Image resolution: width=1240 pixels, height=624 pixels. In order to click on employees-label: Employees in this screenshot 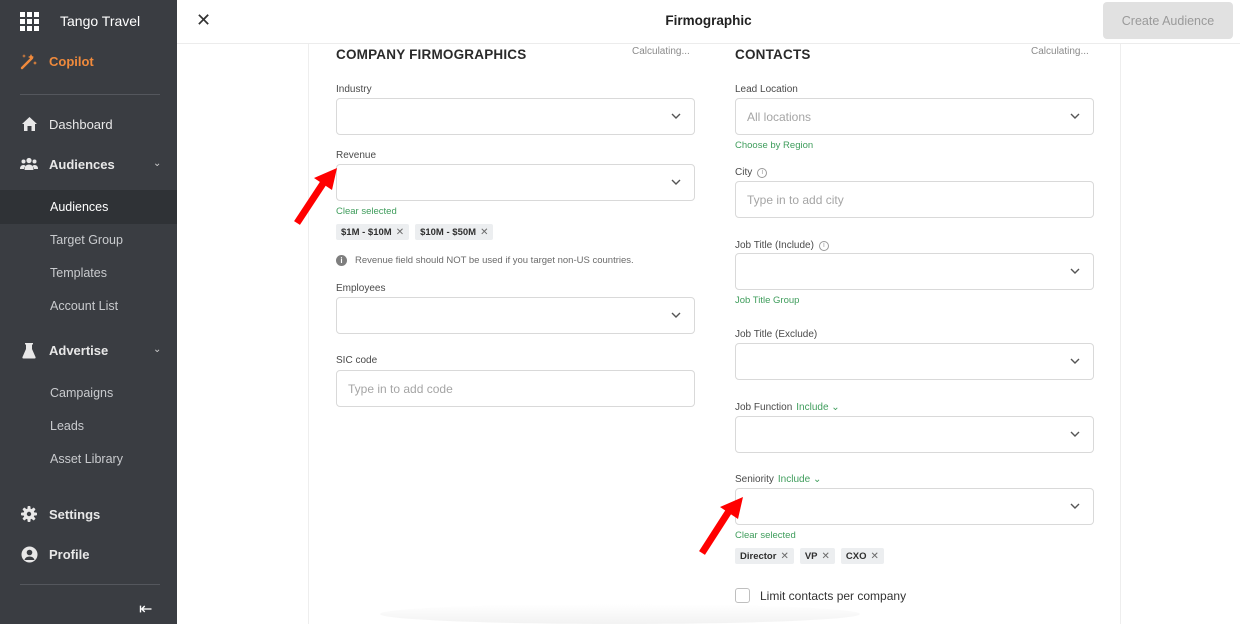, I will do `click(361, 288)`.